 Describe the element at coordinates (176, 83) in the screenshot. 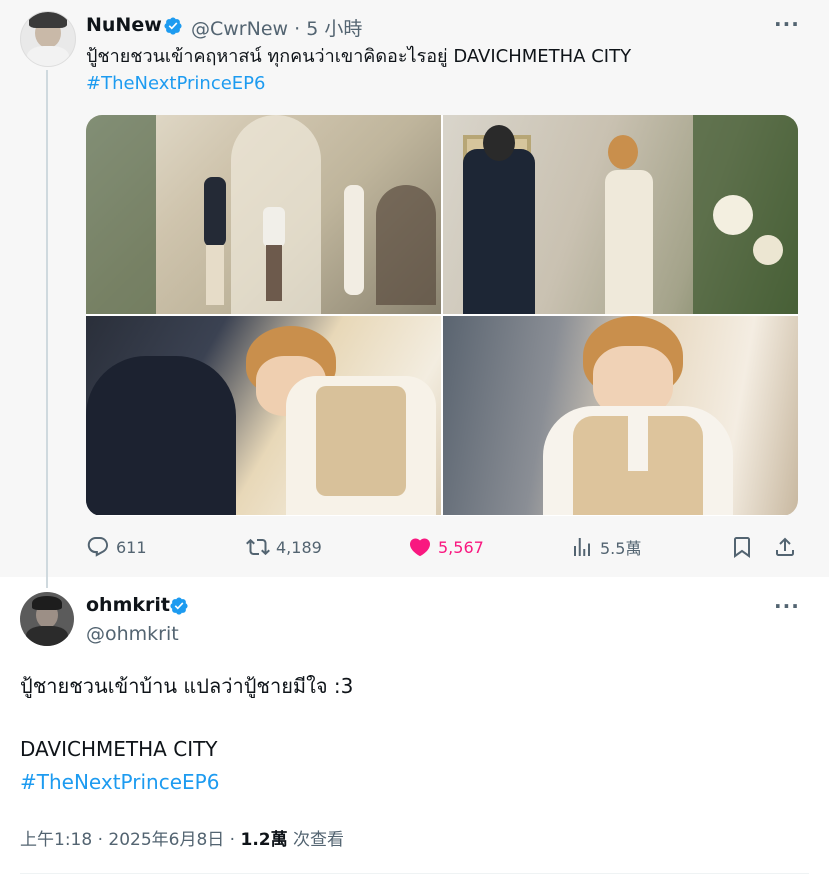

I see `hashtag-link: #TheNextPrinceEP6` at that location.